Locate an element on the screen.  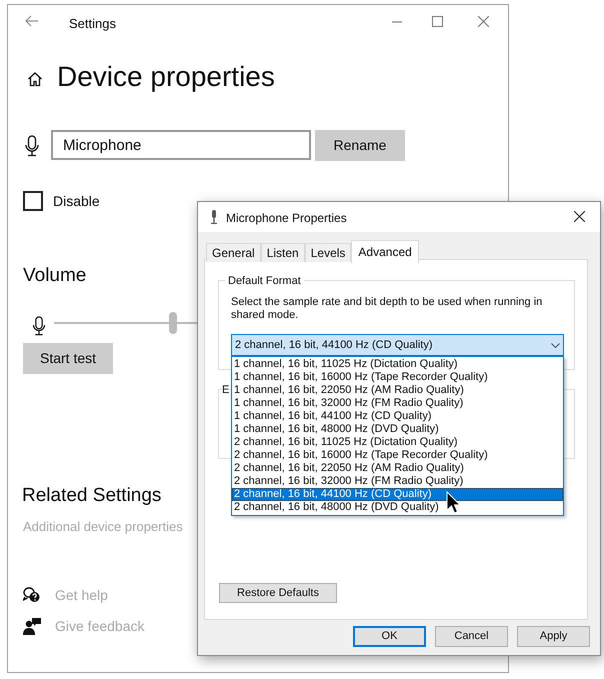
restore-defaults-button: Restore Defaults is located at coordinates (278, 593).